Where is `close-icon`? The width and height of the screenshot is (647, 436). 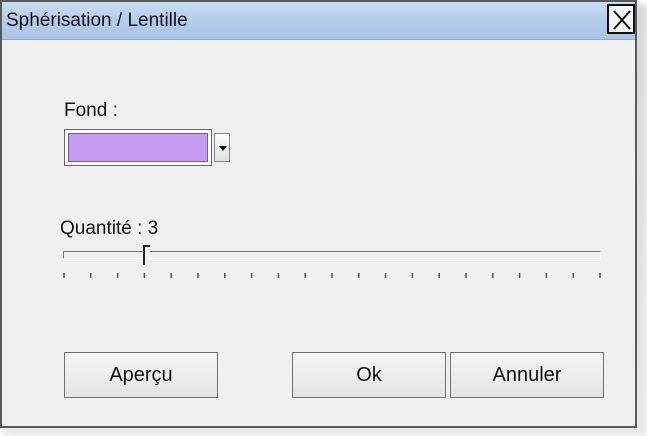
close-icon is located at coordinates (622, 20).